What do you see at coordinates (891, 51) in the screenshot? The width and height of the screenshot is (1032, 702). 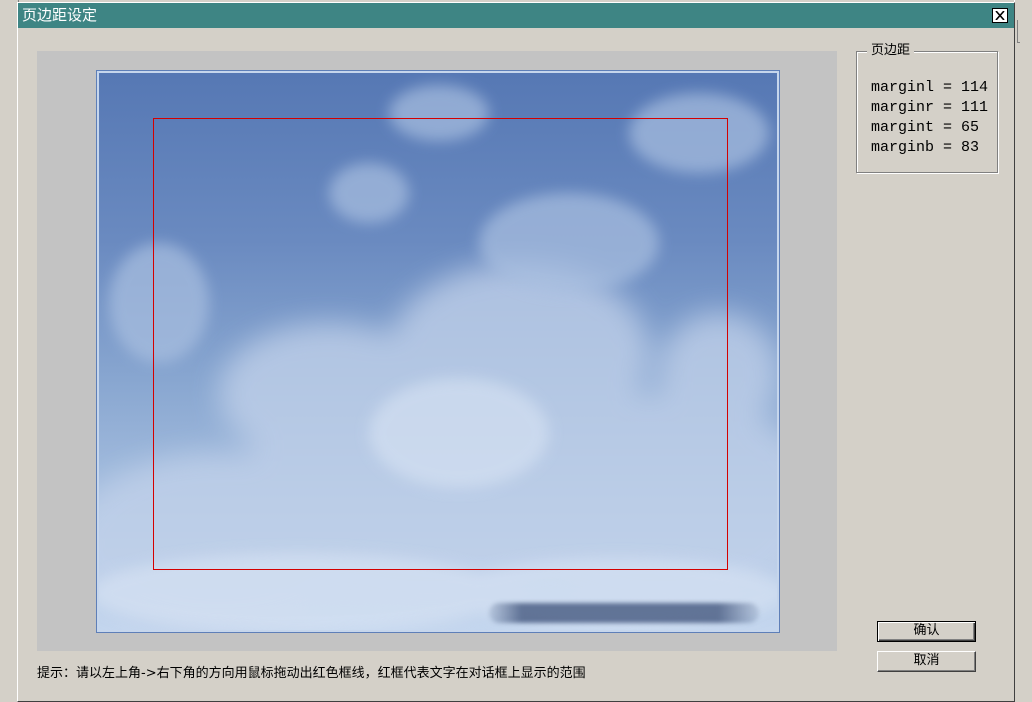 I see `margins-groupbox-legend: 页边距` at bounding box center [891, 51].